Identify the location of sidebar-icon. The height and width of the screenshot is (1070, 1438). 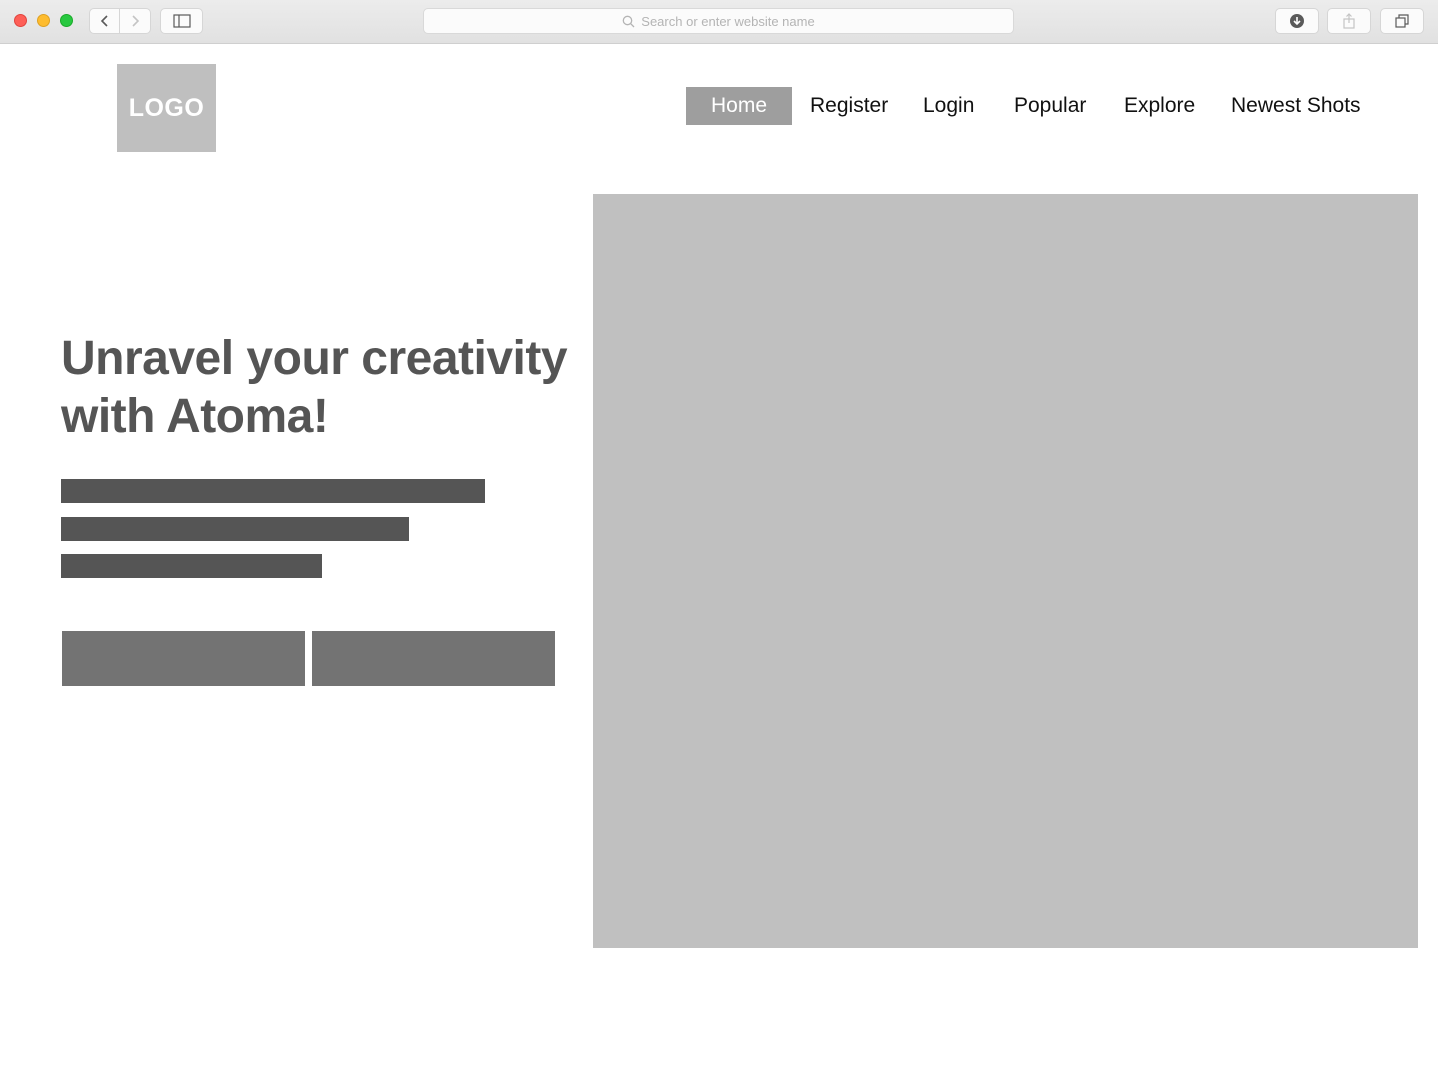
(181, 21).